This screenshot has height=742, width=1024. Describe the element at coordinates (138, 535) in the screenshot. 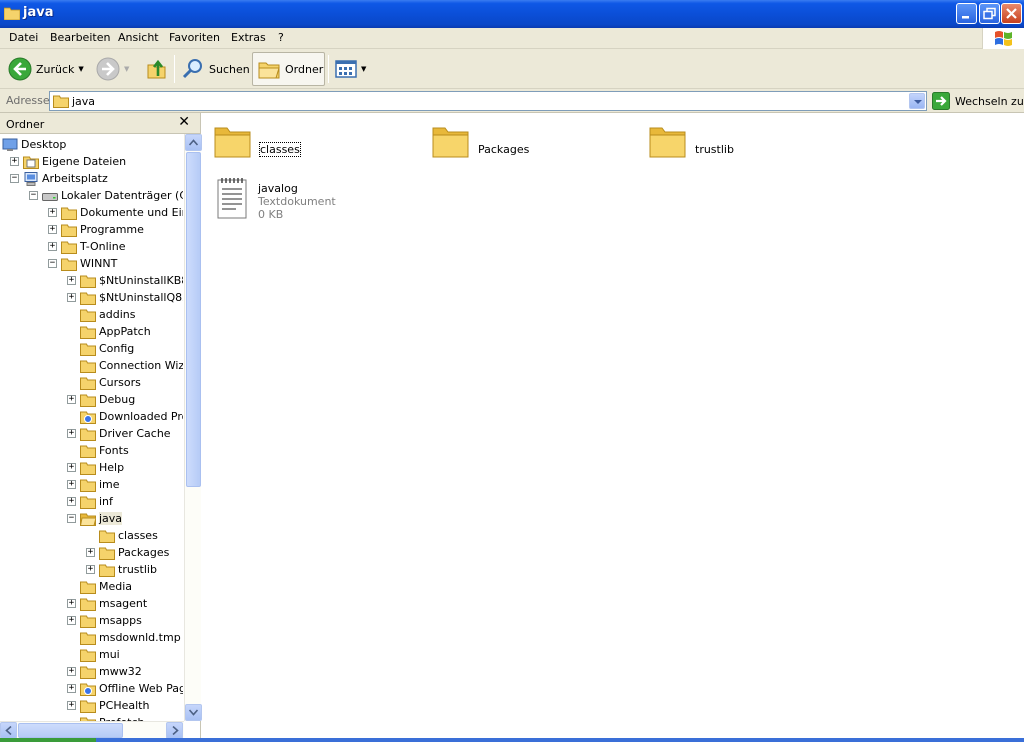

I see `tree-node-label: classes` at that location.